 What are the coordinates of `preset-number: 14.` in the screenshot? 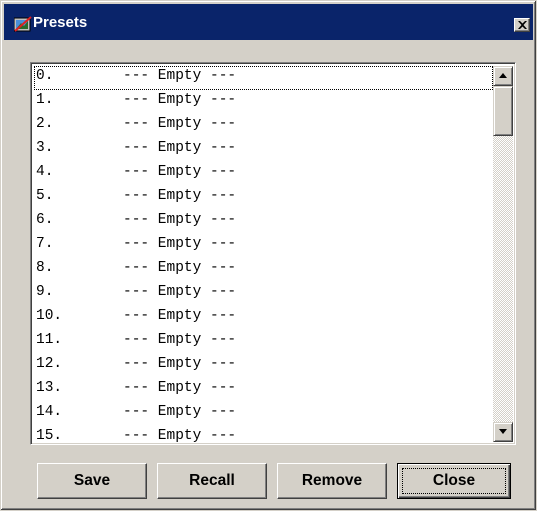 It's located at (49, 412).